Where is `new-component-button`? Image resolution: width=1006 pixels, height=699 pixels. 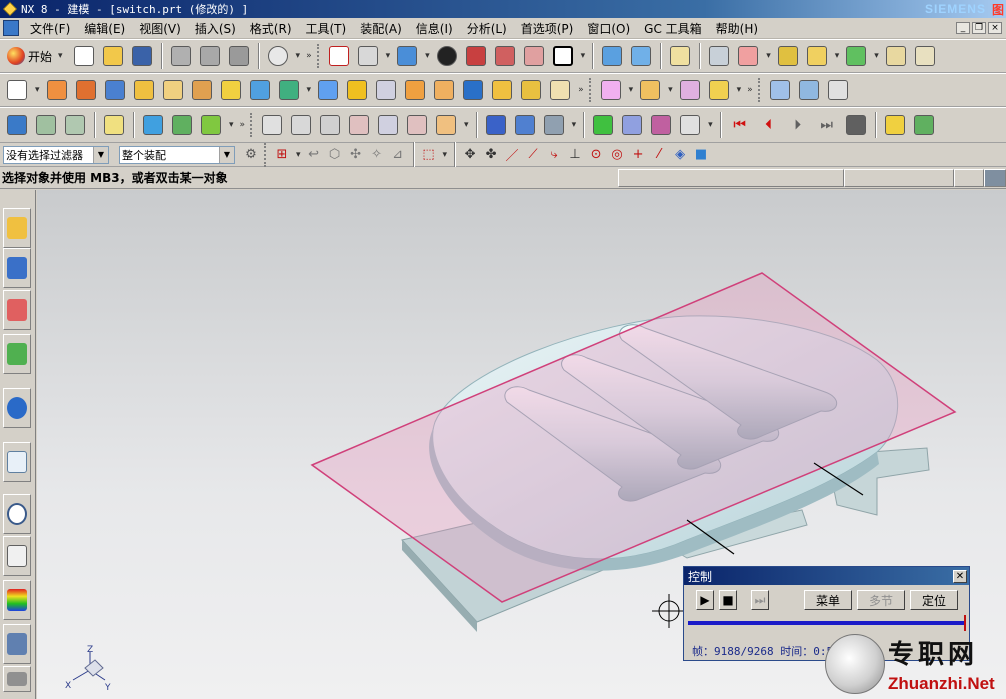
new-component-button is located at coordinates (75, 125).